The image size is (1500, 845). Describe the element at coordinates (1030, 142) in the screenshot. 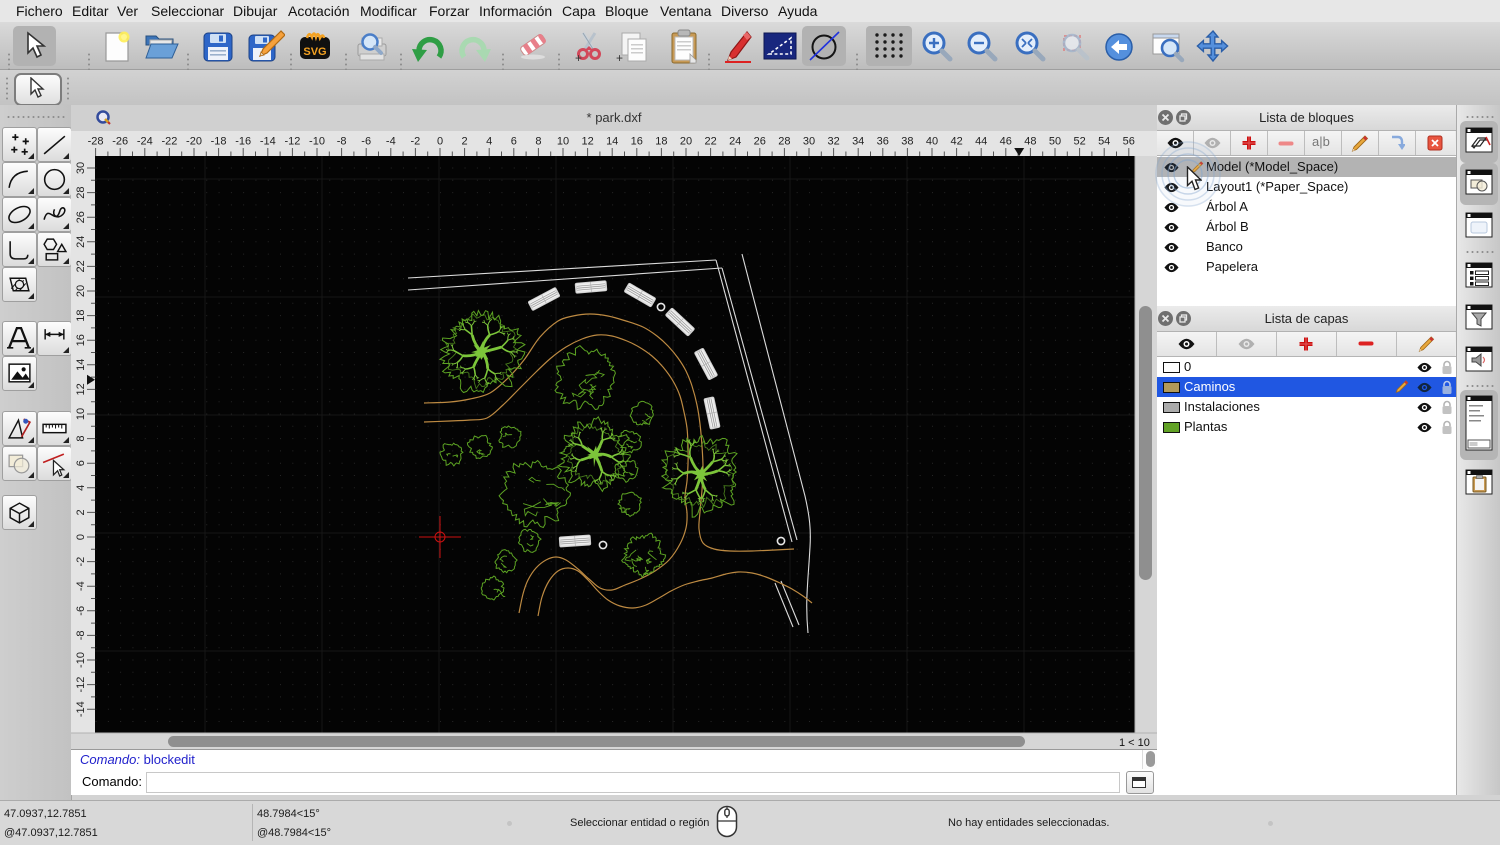

I see `svg-text: 48` at that location.